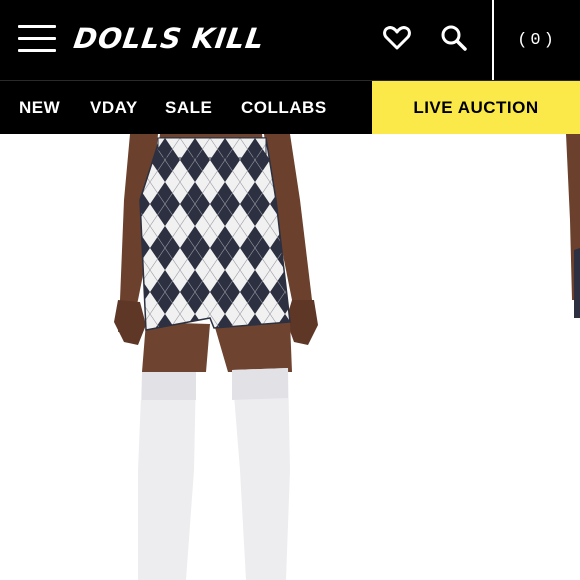 This screenshot has width=580, height=580. What do you see at coordinates (476, 107) in the screenshot?
I see `live-auction-button: LIVE AUCTION` at bounding box center [476, 107].